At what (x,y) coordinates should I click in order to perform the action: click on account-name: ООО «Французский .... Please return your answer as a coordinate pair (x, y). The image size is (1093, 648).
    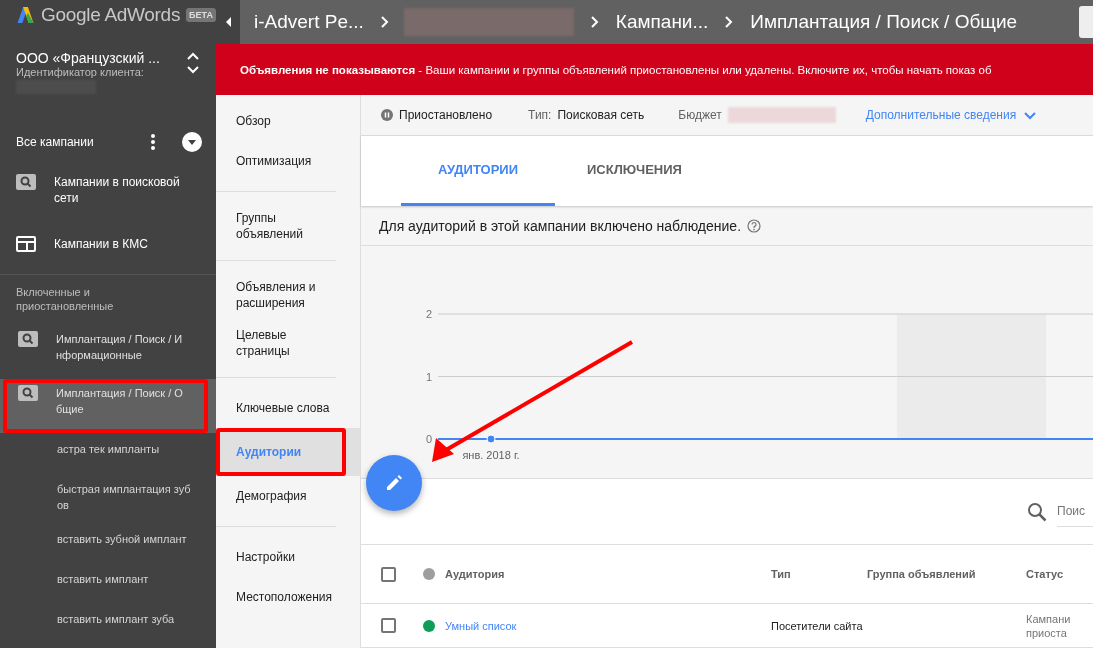
    Looking at the image, I should click on (88, 58).